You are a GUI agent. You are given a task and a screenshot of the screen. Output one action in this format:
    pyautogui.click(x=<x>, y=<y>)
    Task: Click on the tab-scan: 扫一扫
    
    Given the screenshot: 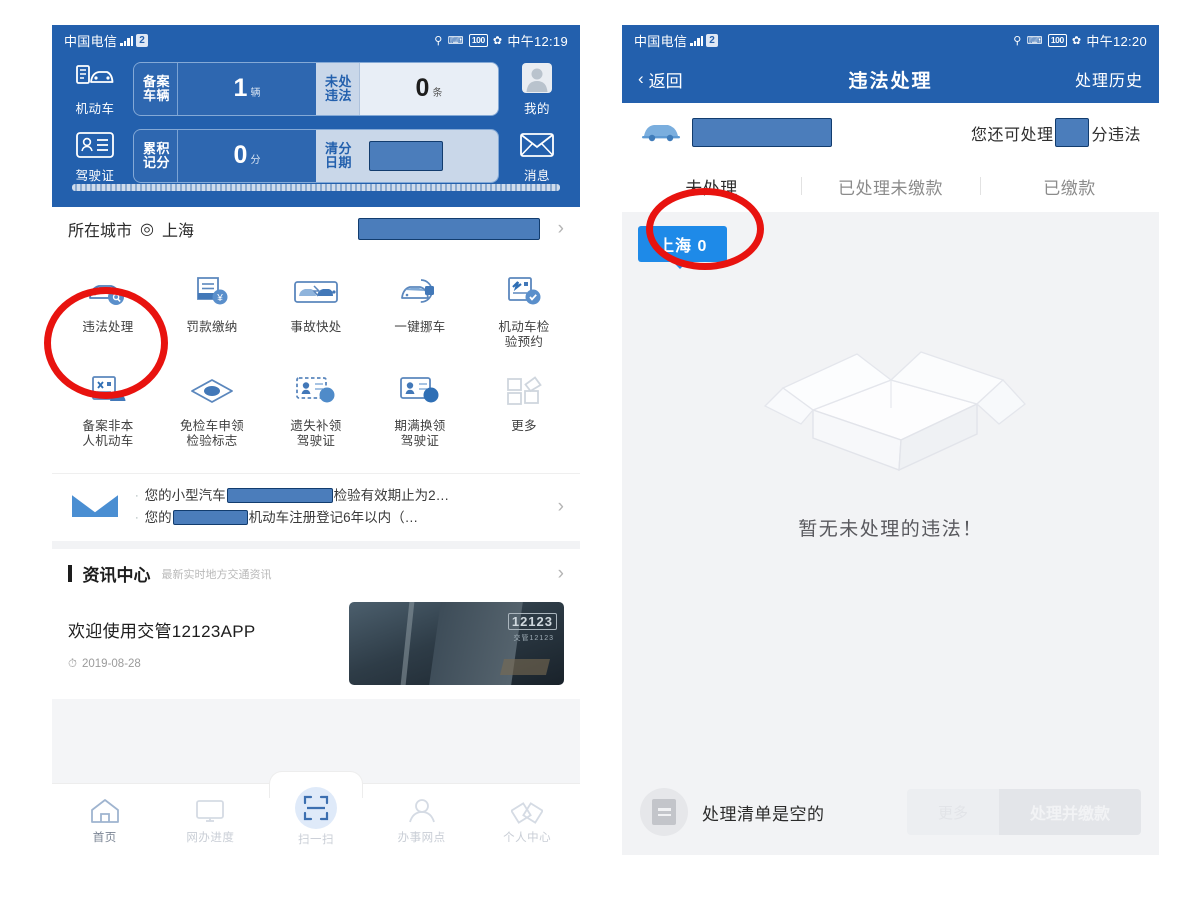 What is the action you would take?
    pyautogui.click(x=316, y=816)
    